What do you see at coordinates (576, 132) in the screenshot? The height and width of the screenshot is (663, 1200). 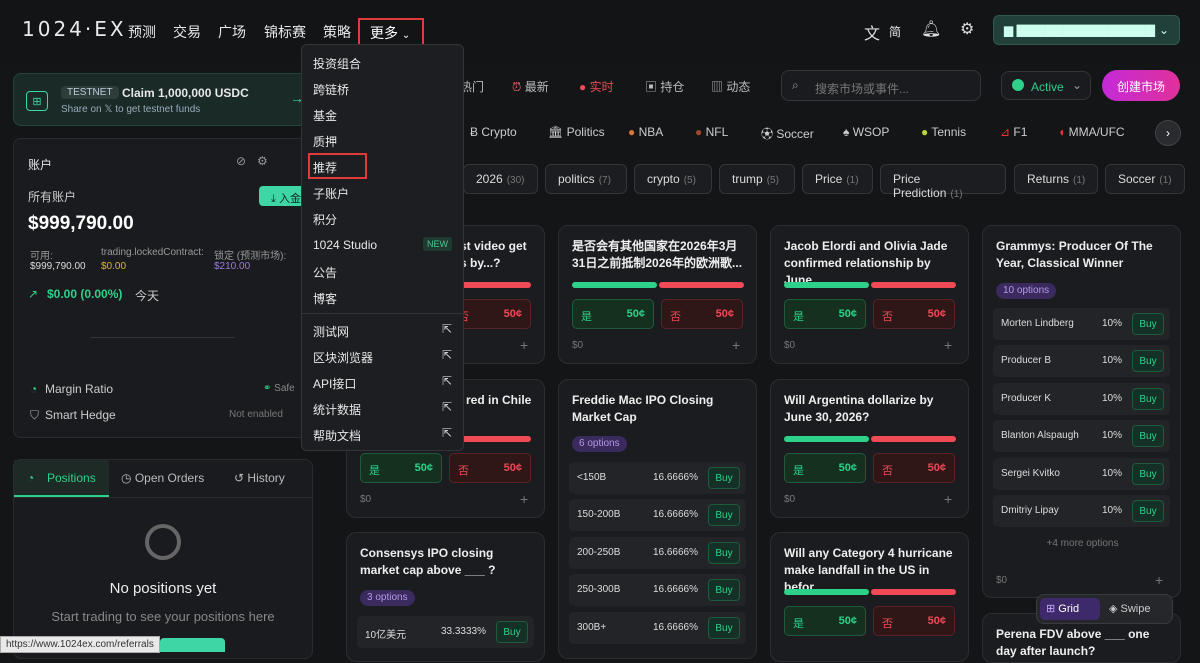 I see `category-politics: 🏛︎ Politics` at bounding box center [576, 132].